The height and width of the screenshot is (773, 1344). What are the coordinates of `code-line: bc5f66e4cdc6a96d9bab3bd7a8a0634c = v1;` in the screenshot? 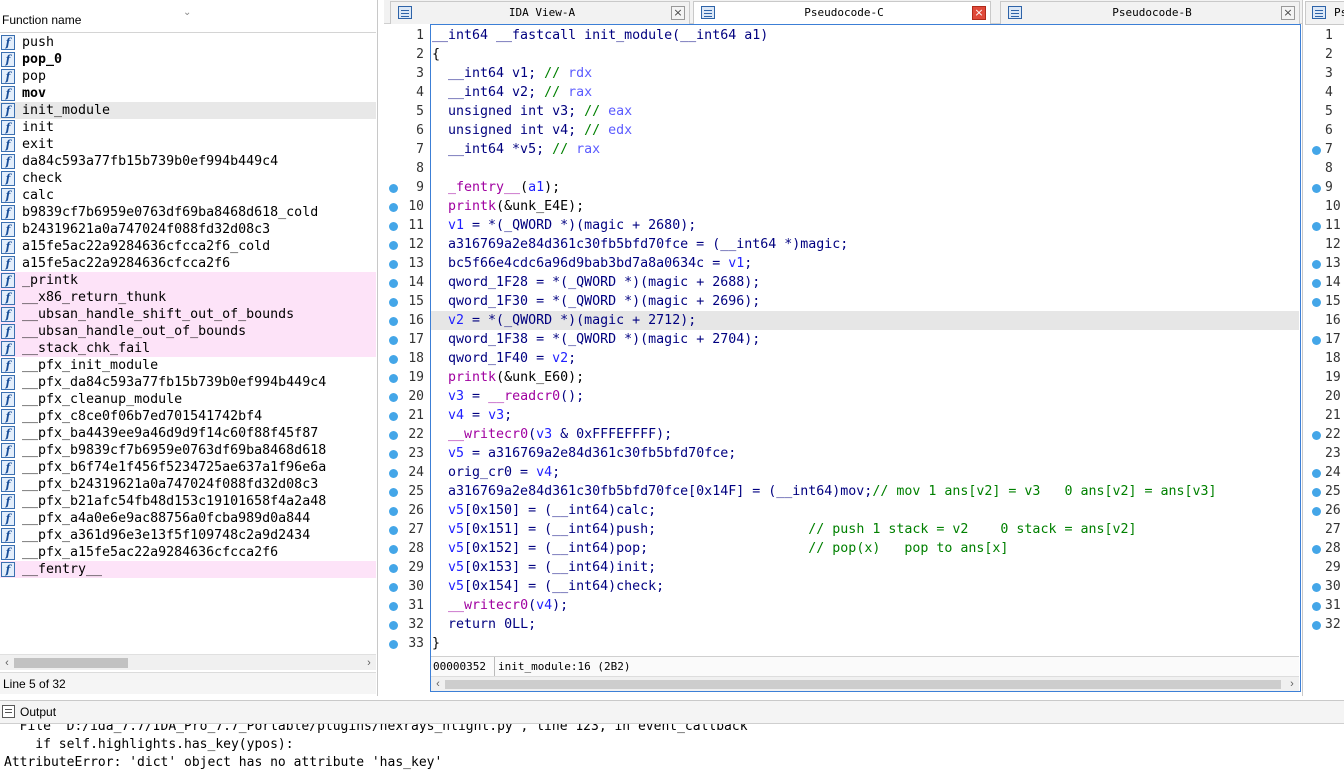 It's located at (865, 263).